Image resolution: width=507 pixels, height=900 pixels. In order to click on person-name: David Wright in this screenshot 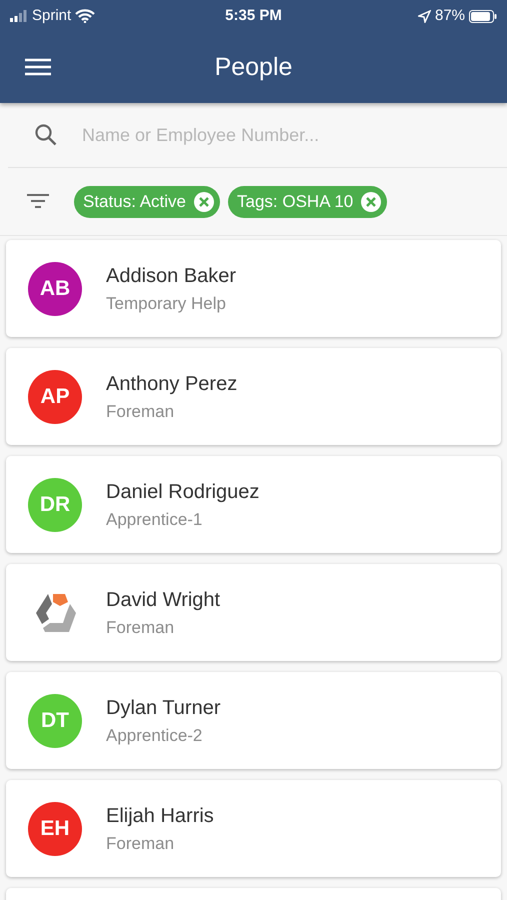, I will do `click(163, 600)`.